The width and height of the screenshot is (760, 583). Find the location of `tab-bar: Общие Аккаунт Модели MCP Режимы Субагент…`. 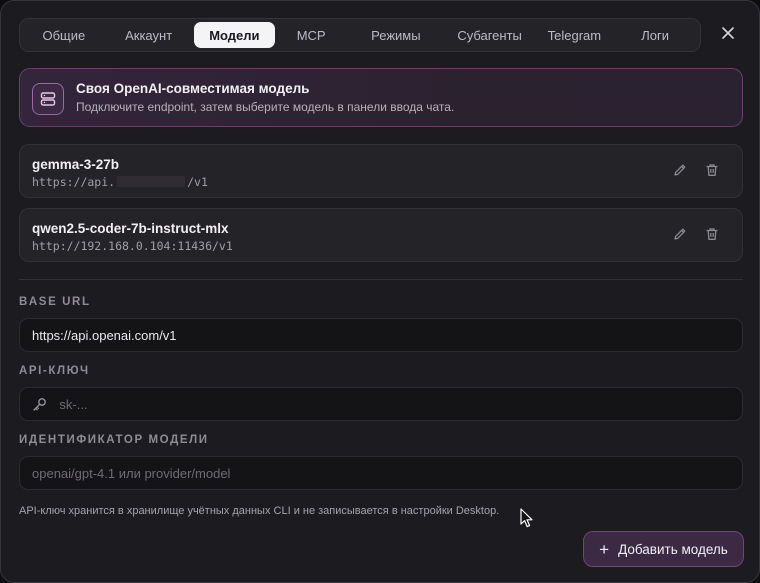

tab-bar: Общие Аккаунт Модели MCP Режимы Субагент… is located at coordinates (360, 35).